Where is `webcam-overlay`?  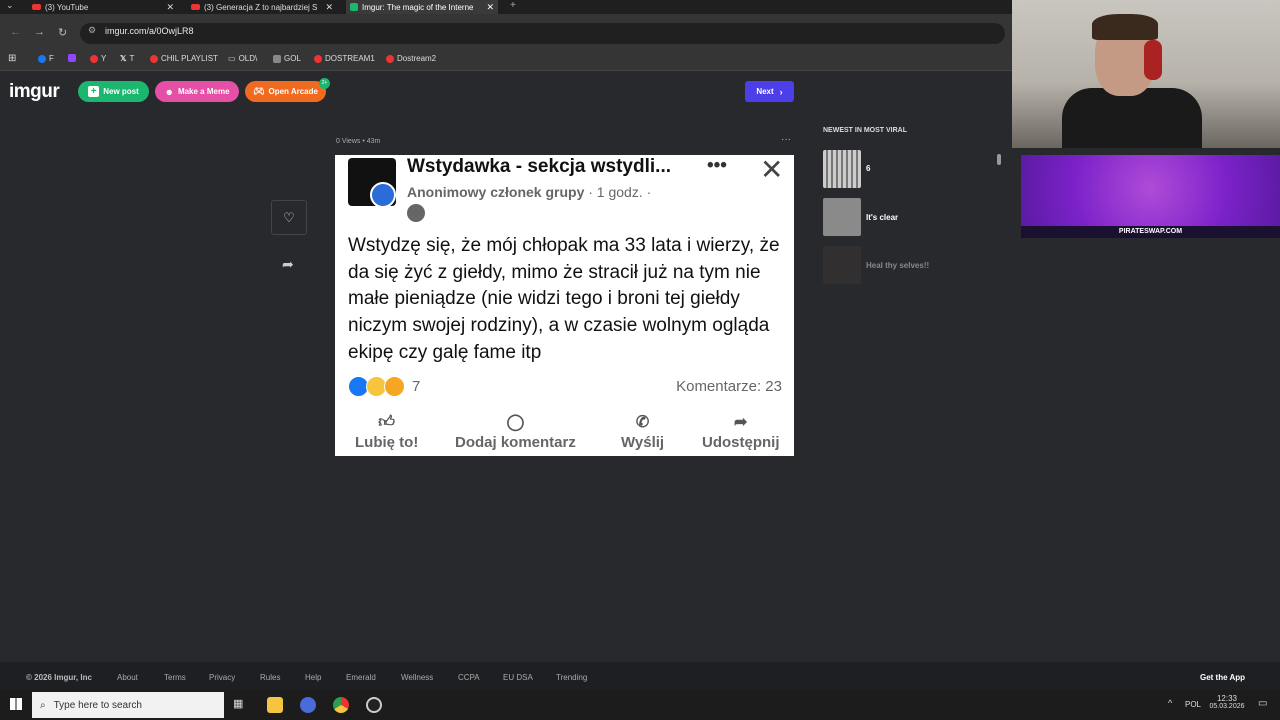 webcam-overlay is located at coordinates (1146, 74).